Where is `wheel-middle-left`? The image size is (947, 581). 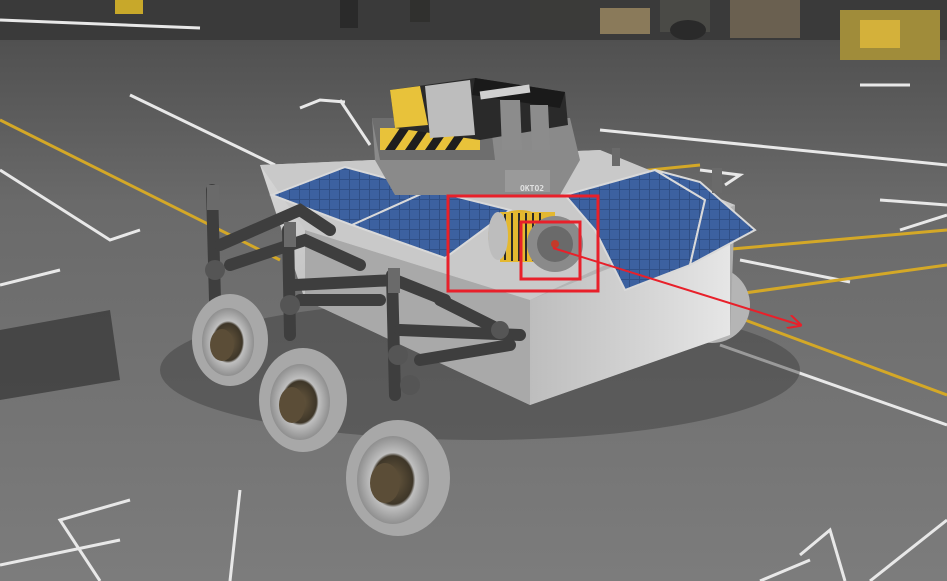
wheel-middle-left is located at coordinates (303, 400).